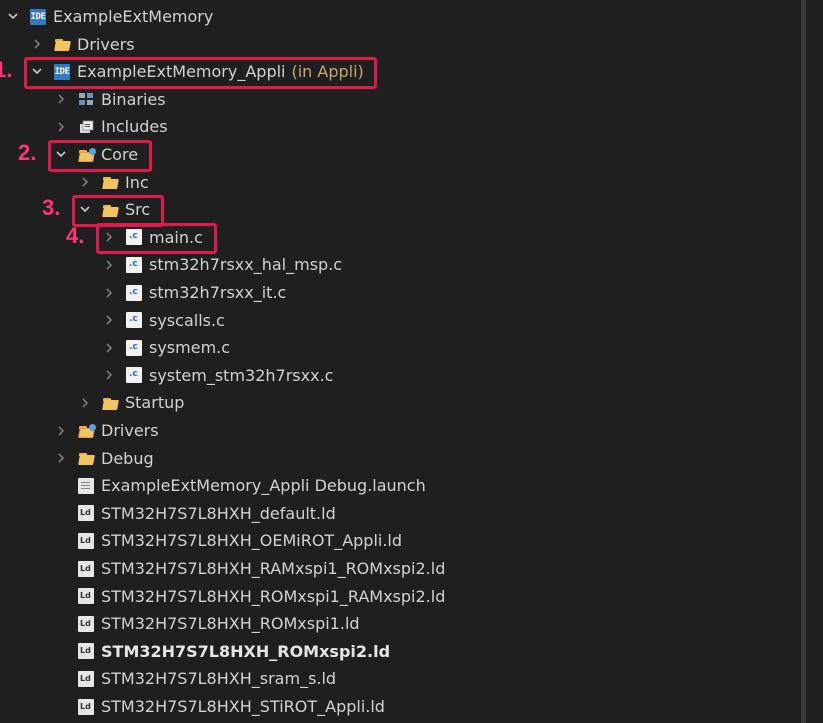 This screenshot has width=823, height=723. Describe the element at coordinates (133, 99) in the screenshot. I see `tree-item-label: Binaries` at that location.